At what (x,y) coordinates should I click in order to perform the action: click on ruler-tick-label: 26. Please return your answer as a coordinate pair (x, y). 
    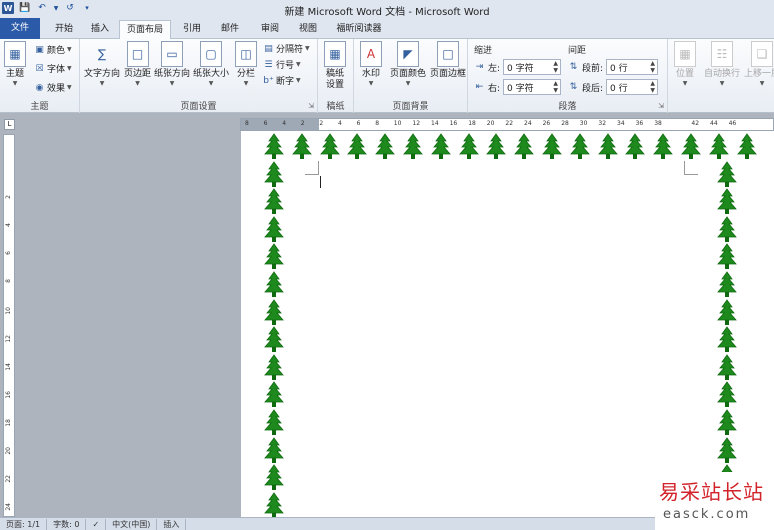
    Looking at the image, I should click on (546, 123).